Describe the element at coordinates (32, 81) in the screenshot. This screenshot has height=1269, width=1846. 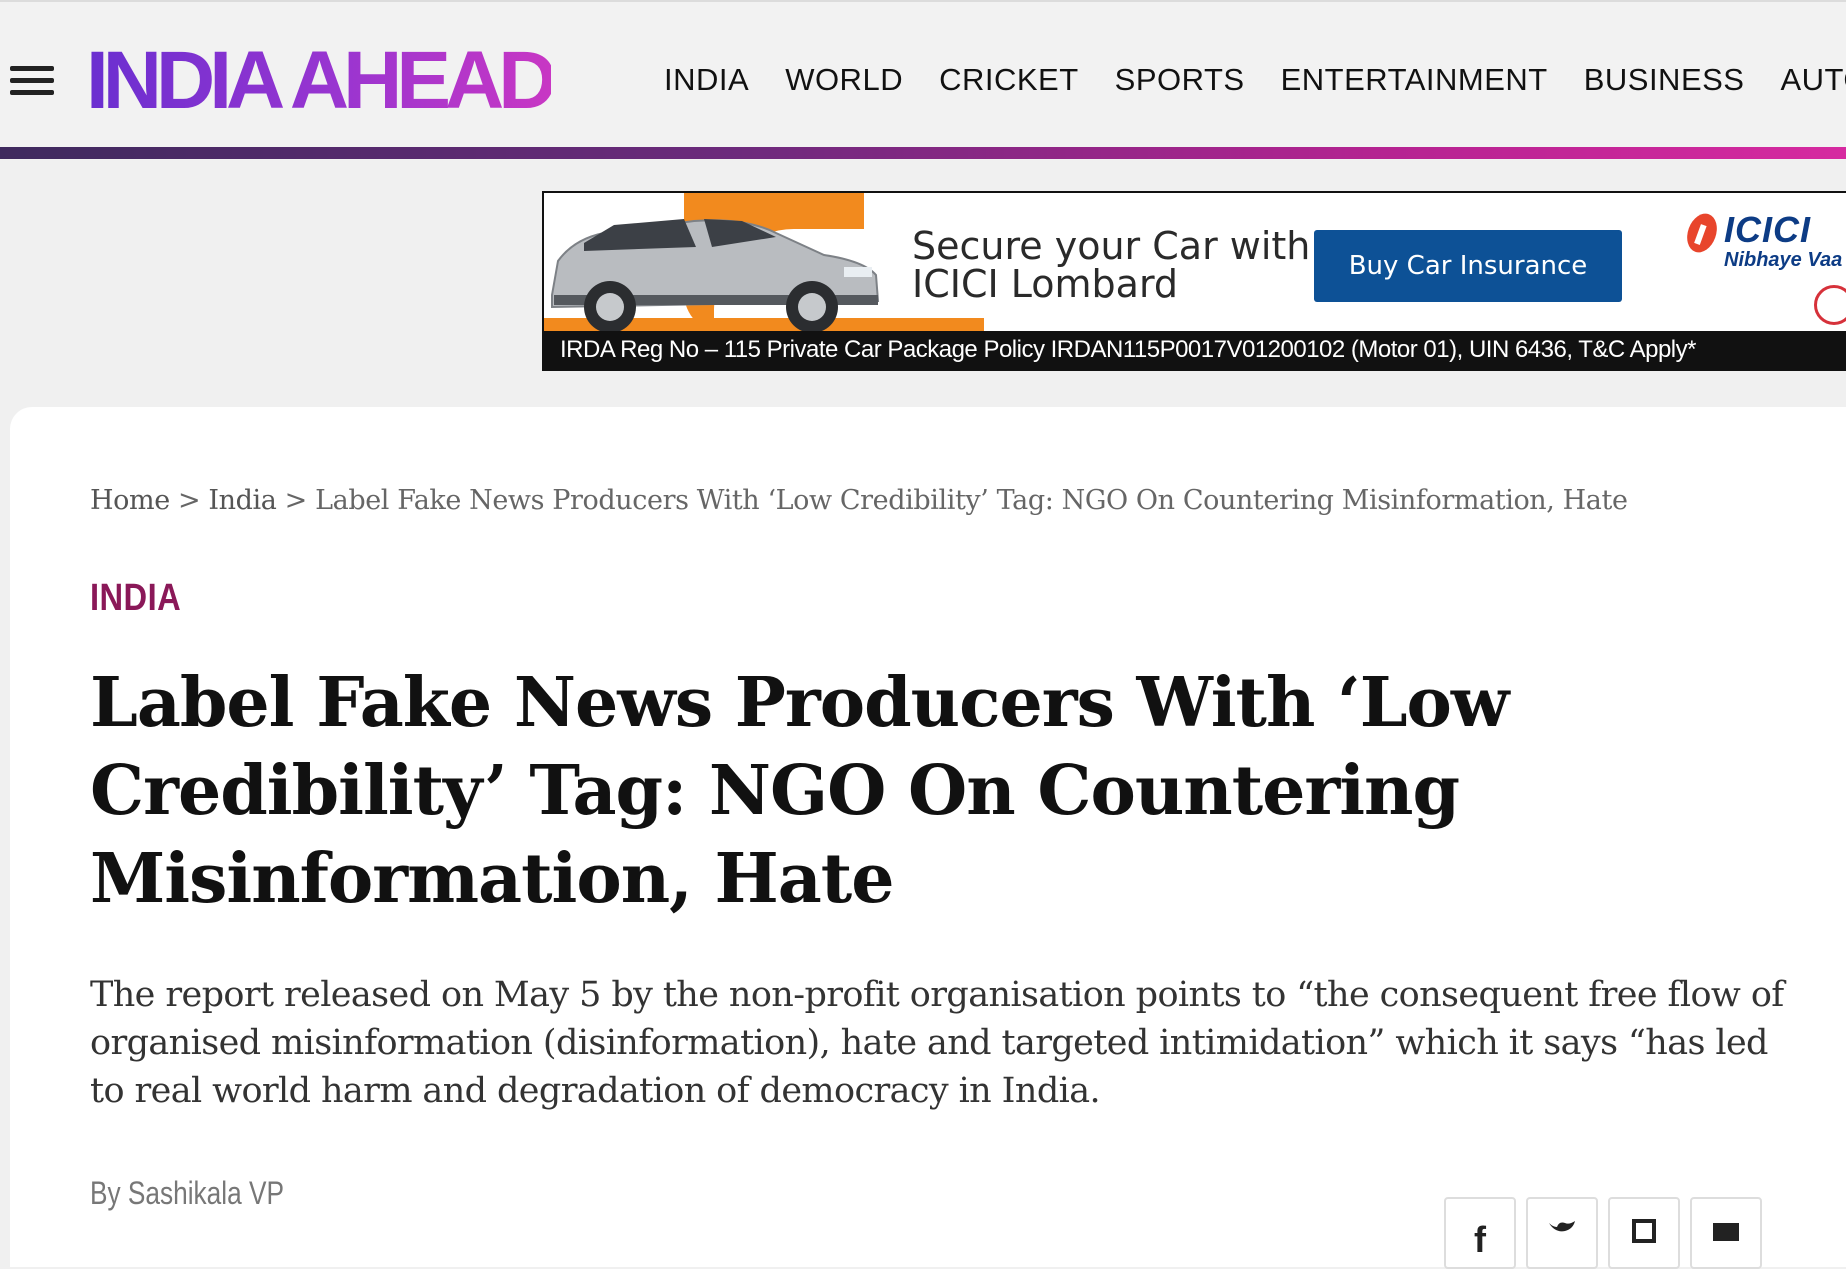
I see `menu-hamburger-icon` at that location.